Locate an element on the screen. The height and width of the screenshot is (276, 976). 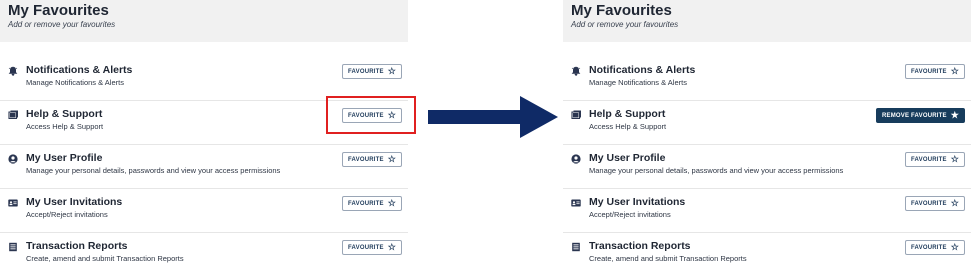
arrow-right-icon is located at coordinates (493, 117).